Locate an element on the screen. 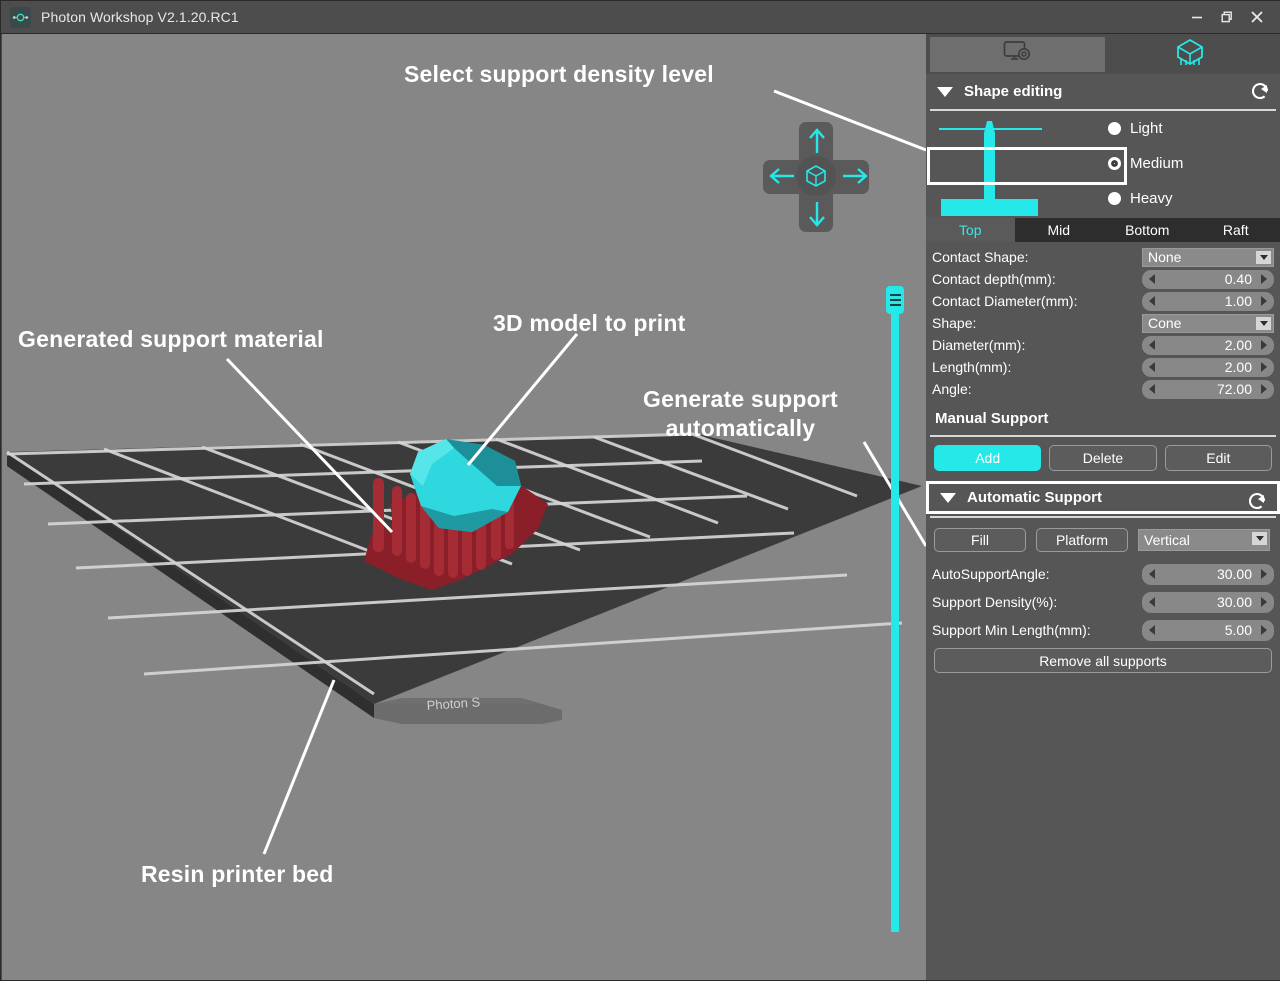 This screenshot has width=1280, height=981. cube-icon is located at coordinates (816, 176).